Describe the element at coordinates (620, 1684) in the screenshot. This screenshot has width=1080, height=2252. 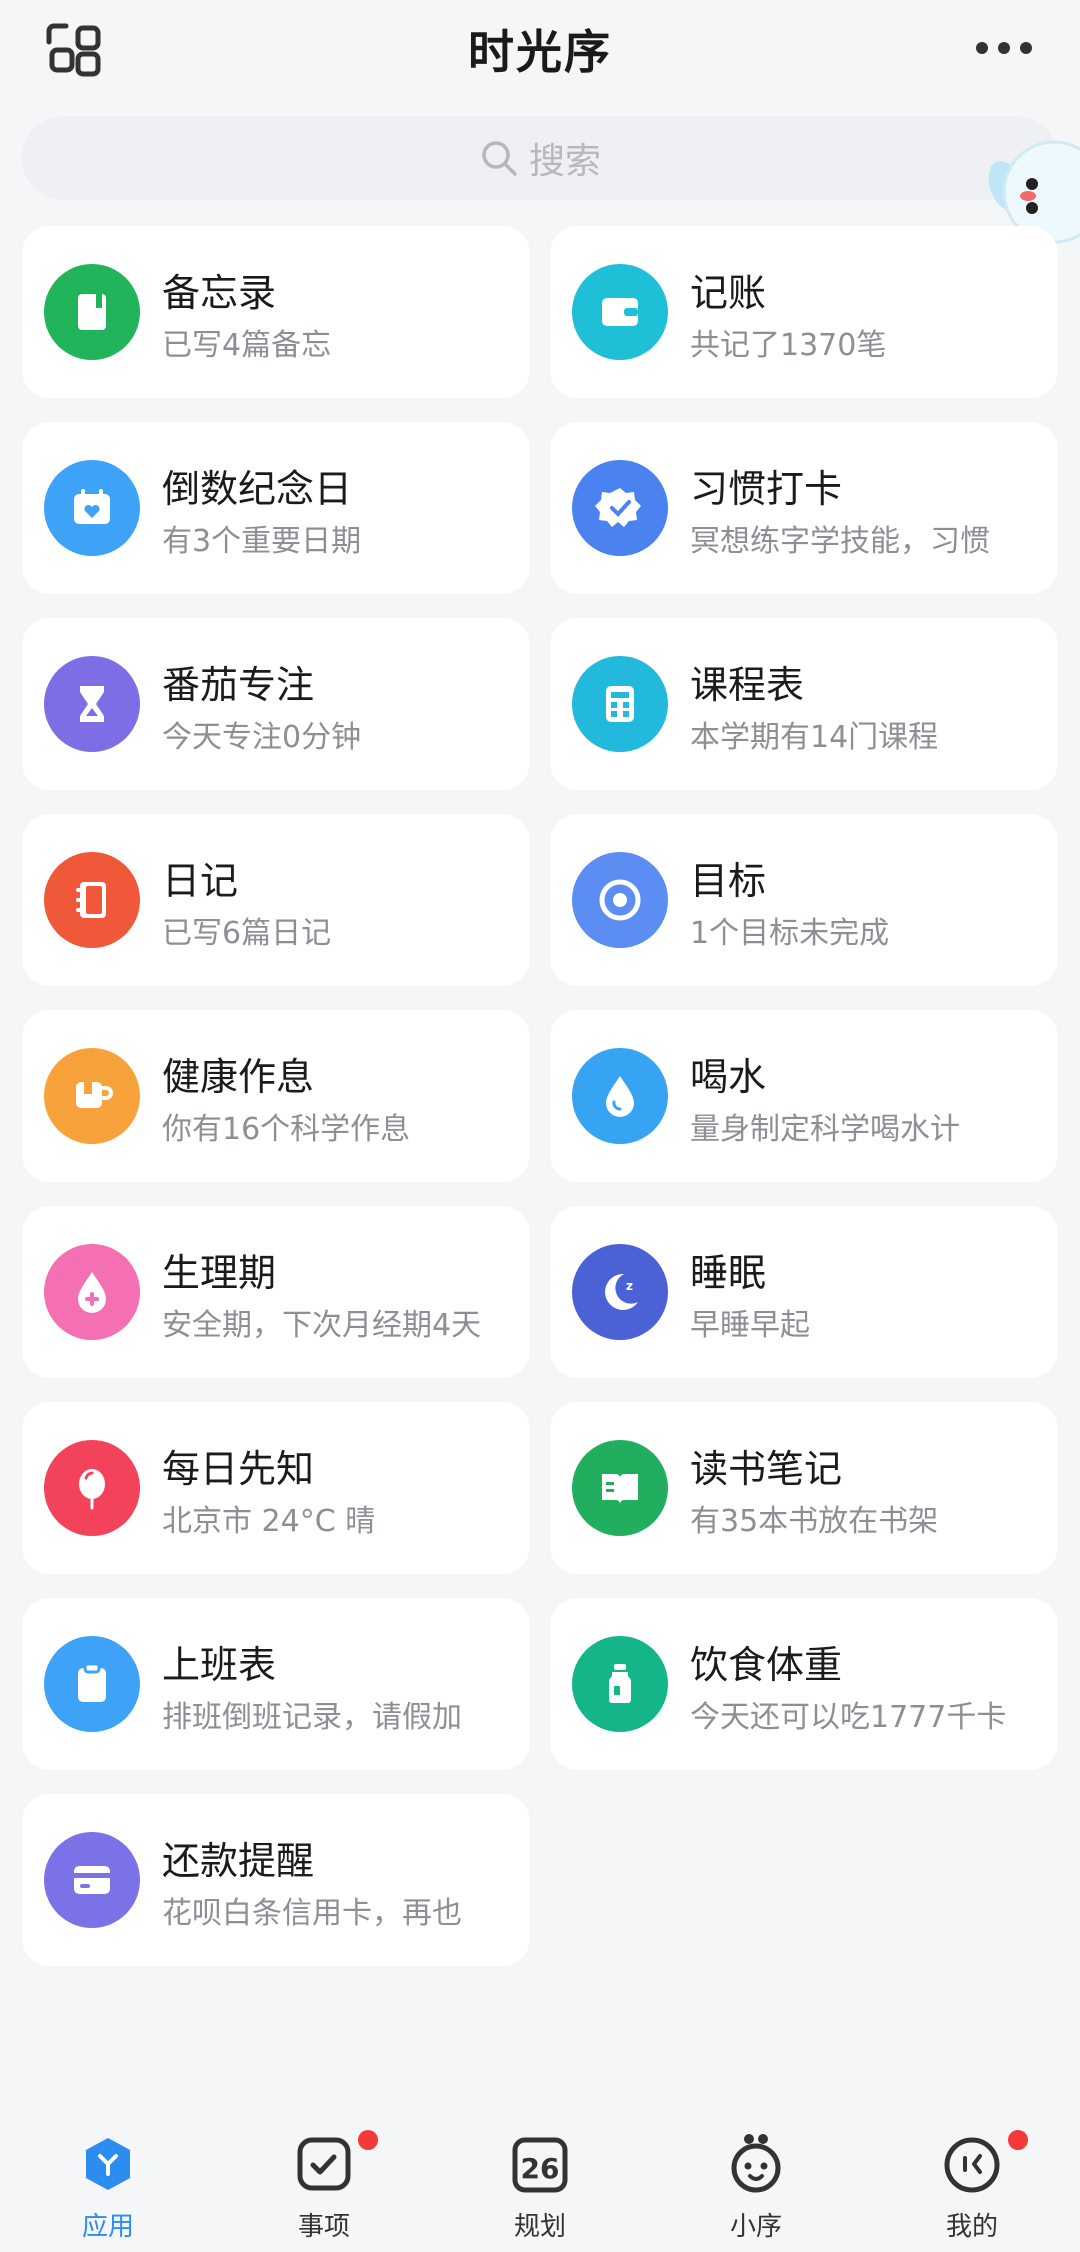
I see `bottle-icon` at that location.